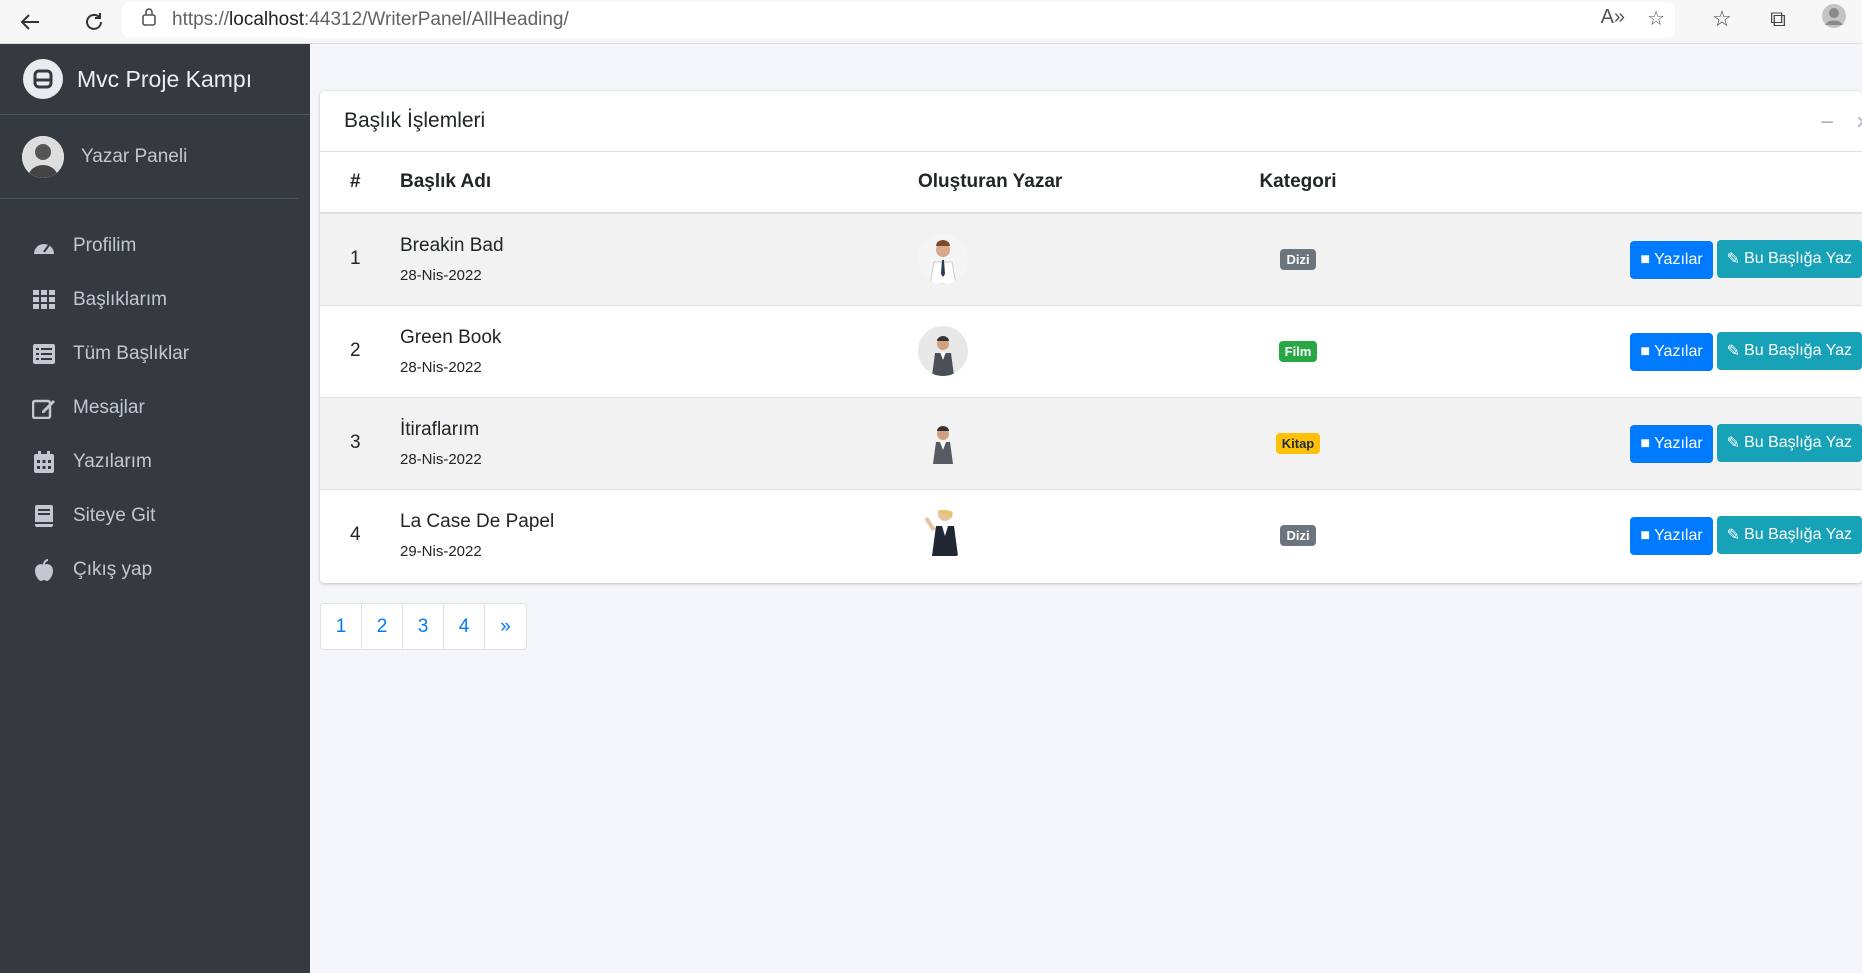 The image size is (1862, 973). I want to click on tachometer-icon, so click(44, 246).